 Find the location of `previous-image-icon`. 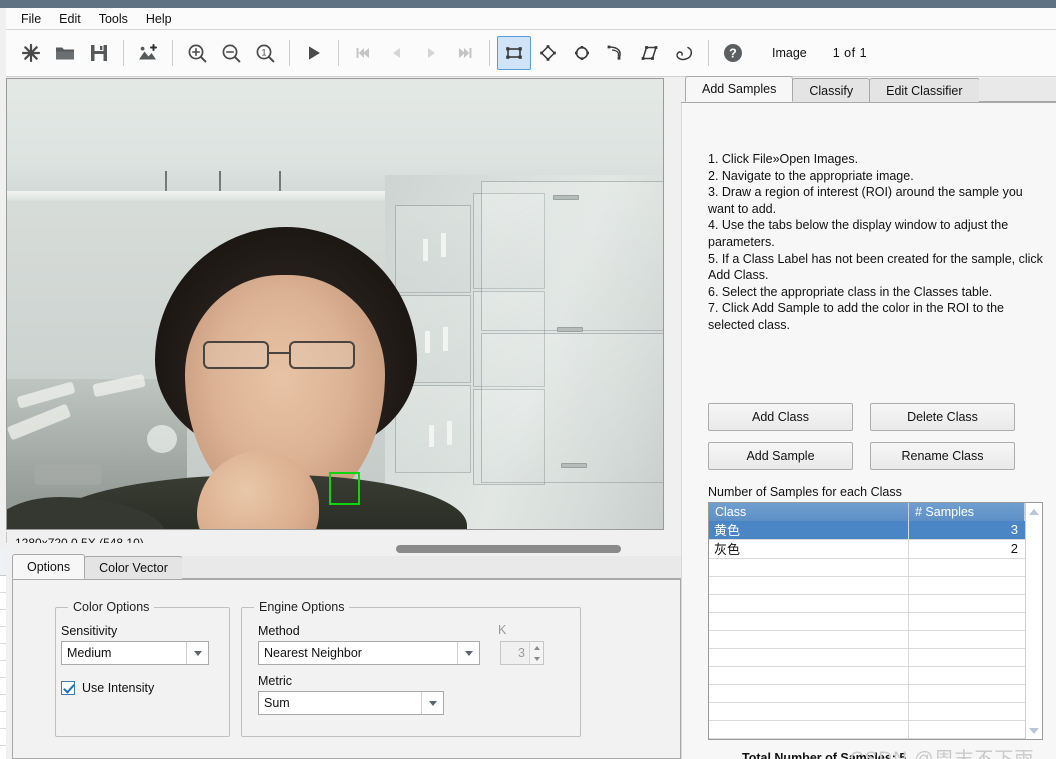

previous-image-icon is located at coordinates (396, 53).